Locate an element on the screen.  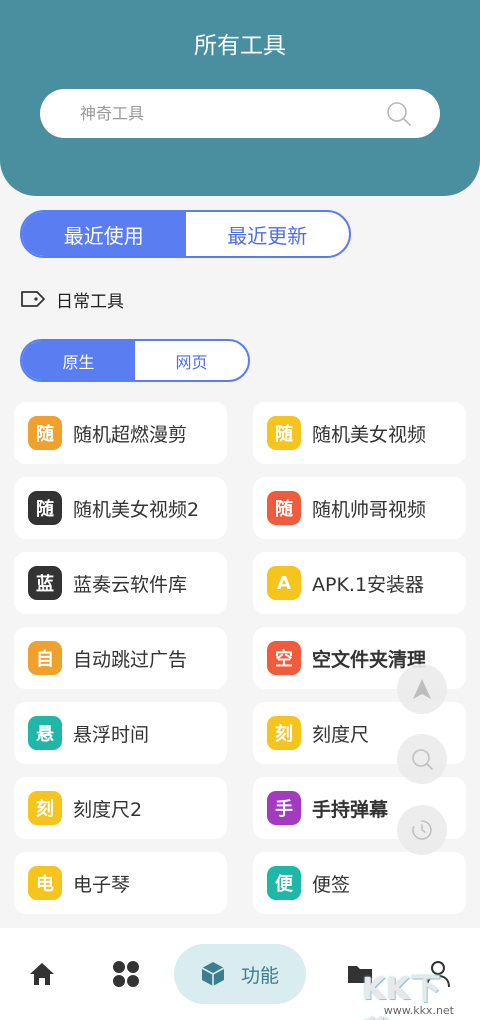
tool-item: 电 电子琴 is located at coordinates (120, 883).